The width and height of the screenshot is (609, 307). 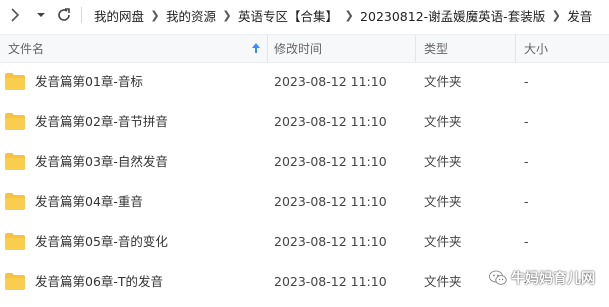 I want to click on list-item: 发音篇第05章-音的变化 2023-08-12 11:10 文件夹 -, so click(x=304, y=242).